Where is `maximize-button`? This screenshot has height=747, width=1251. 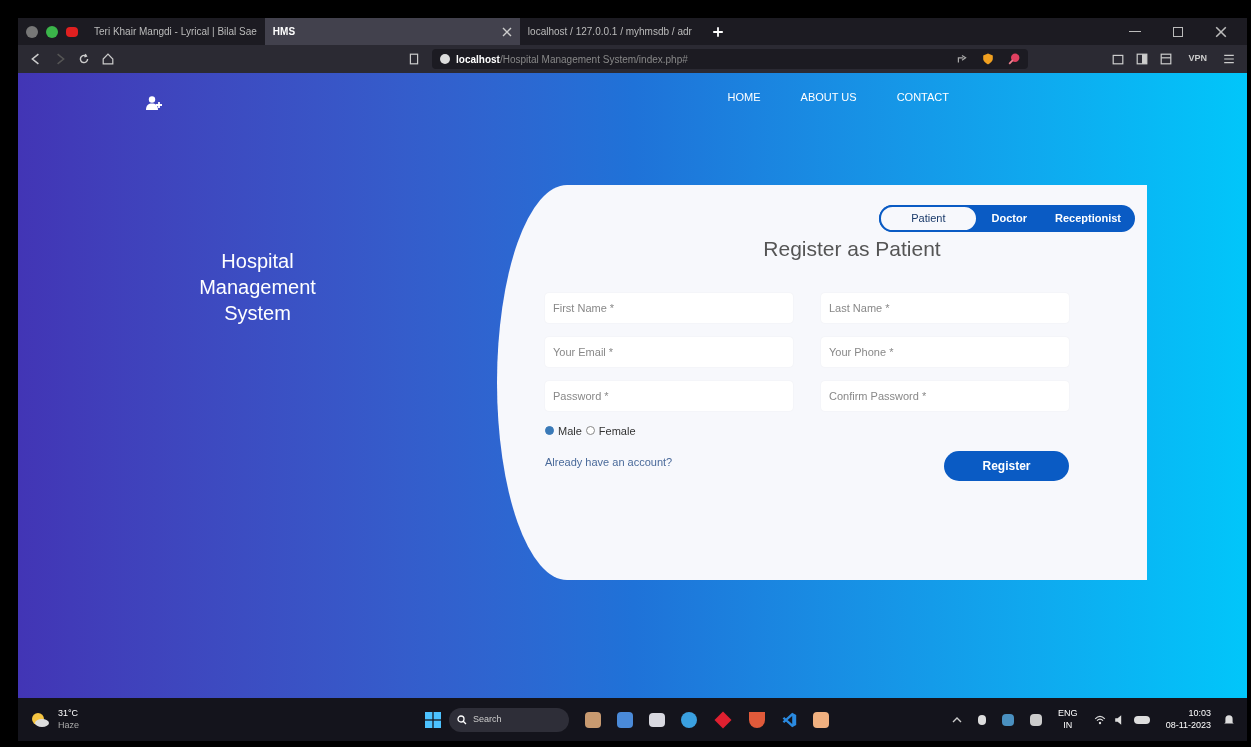 maximize-button is located at coordinates (1178, 31).